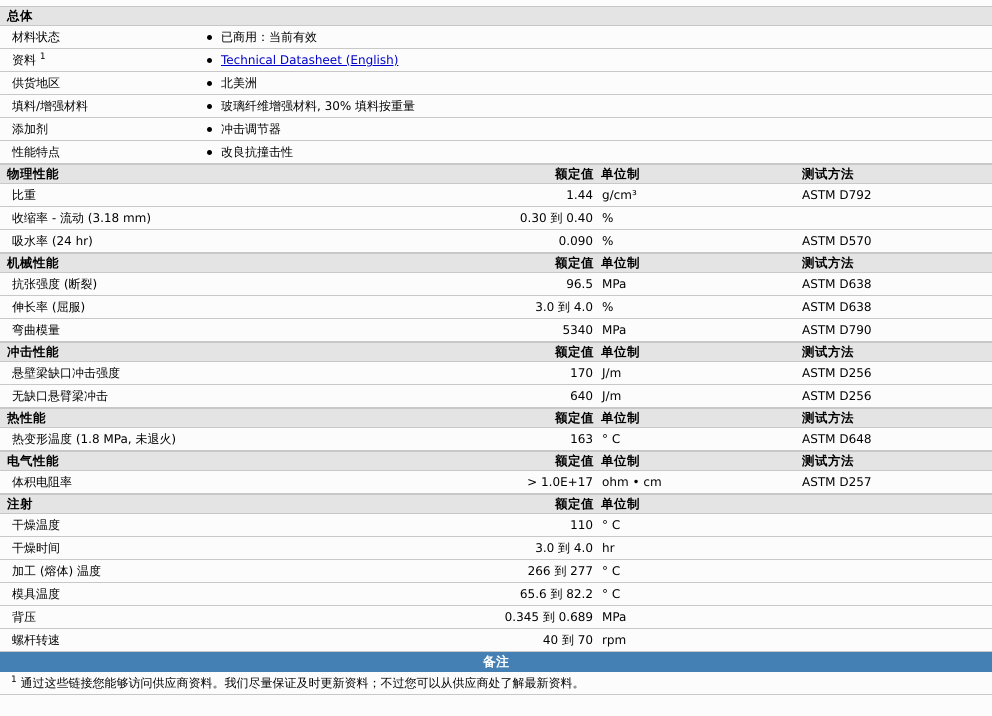  I want to click on property-value: 玻璃纤维增强材料, 30% 填料按重量, so click(318, 106).